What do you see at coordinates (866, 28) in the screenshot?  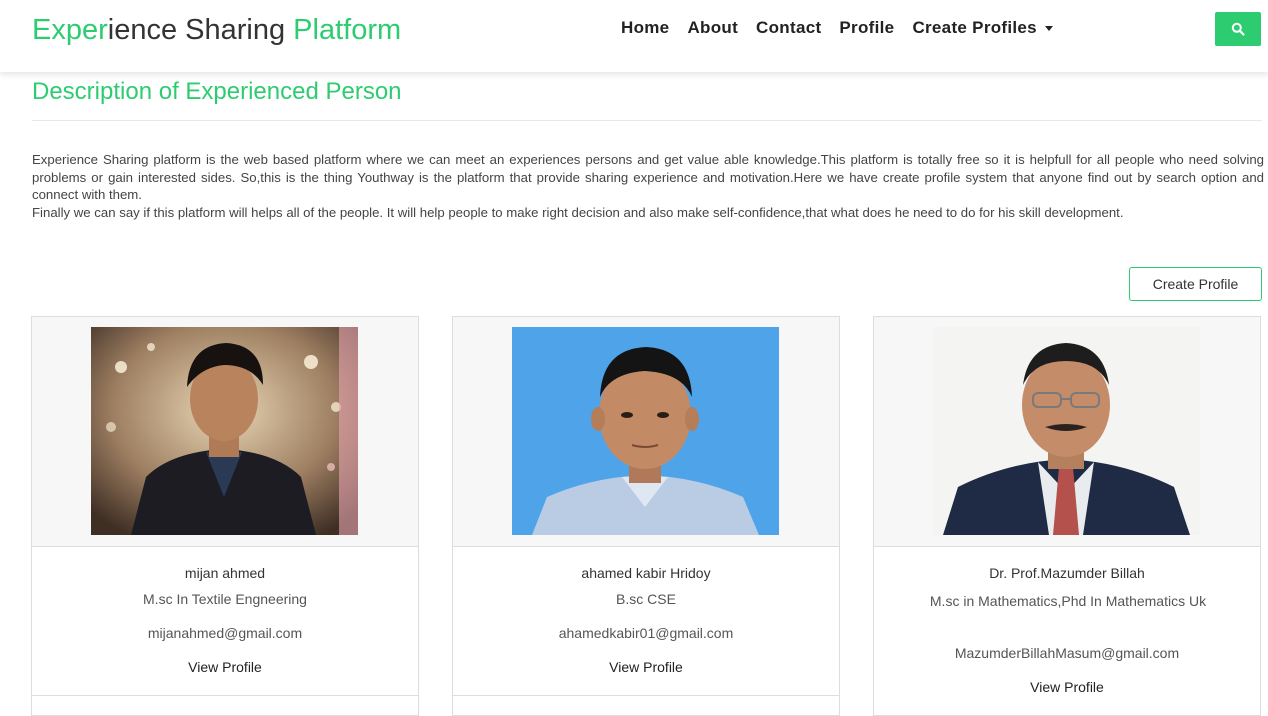 I see `nav-profile: Profile` at bounding box center [866, 28].